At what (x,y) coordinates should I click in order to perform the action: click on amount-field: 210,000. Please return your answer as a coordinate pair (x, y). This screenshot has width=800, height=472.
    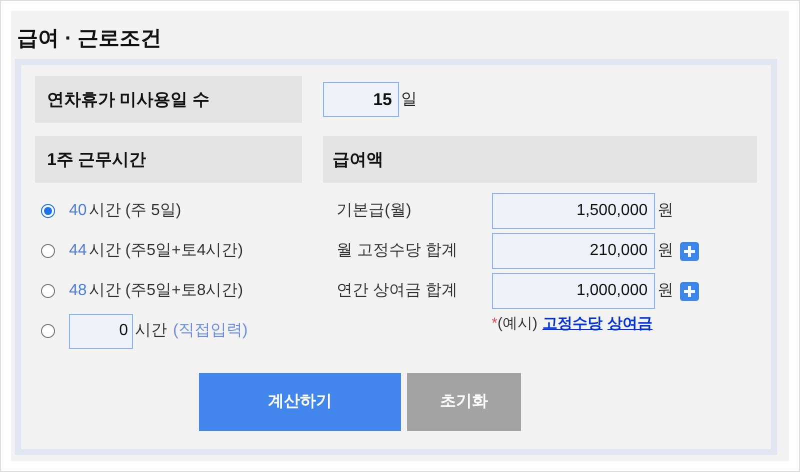
    Looking at the image, I should click on (573, 251).